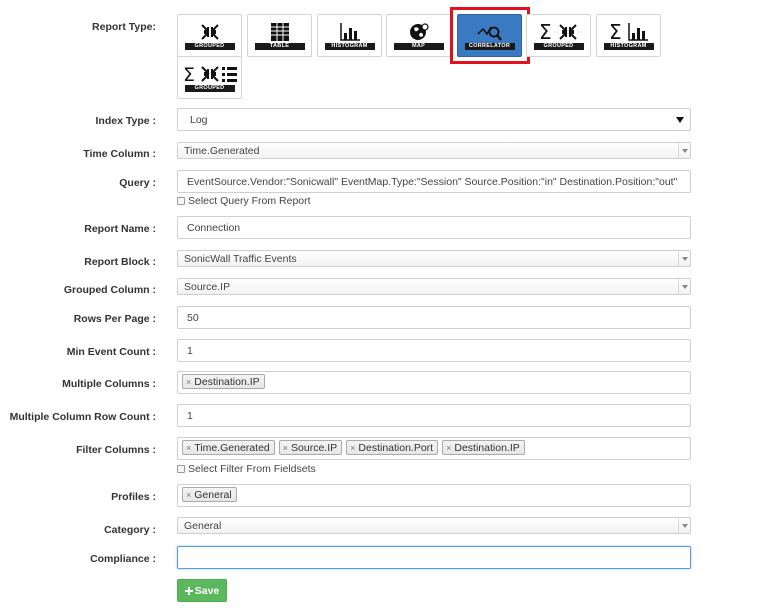 The height and width of the screenshot is (610, 780). What do you see at coordinates (188, 590) in the screenshot?
I see `plus-icon` at bounding box center [188, 590].